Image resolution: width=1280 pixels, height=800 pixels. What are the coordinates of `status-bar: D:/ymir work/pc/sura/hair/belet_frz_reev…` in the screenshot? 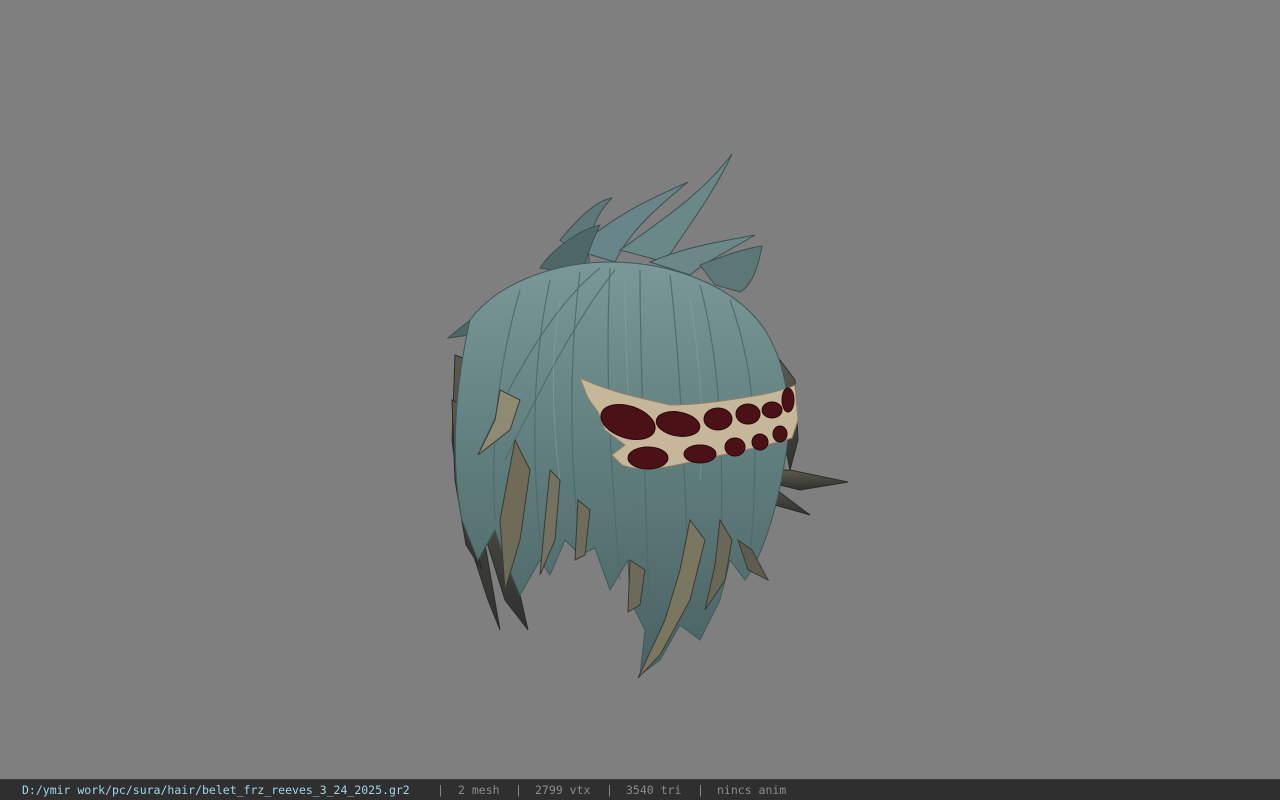 It's located at (640, 789).